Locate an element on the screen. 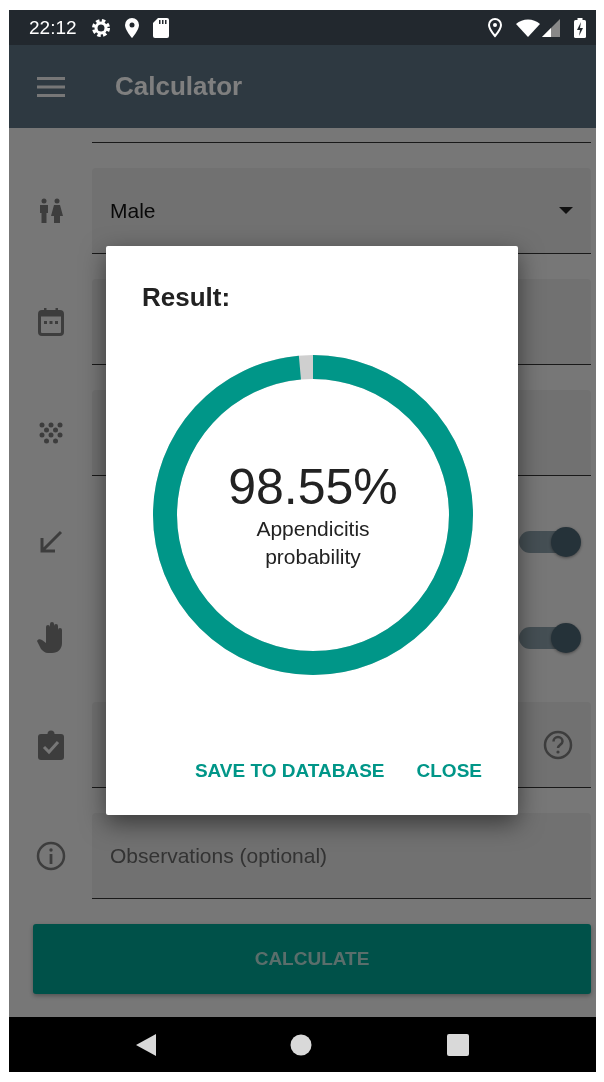  calendar-icon is located at coordinates (50, 322).